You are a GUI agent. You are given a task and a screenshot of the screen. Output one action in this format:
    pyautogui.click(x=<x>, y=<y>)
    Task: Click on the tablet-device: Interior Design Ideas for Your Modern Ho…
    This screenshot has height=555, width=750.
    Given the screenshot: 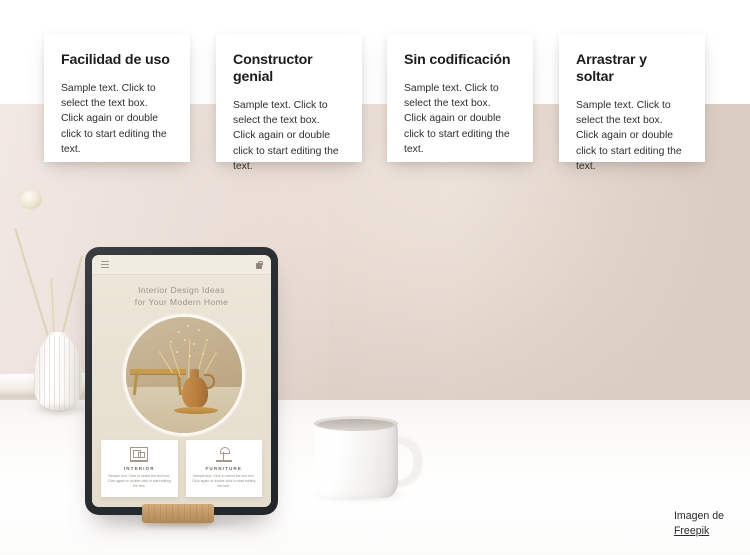 What is the action you would take?
    pyautogui.click(x=181, y=381)
    